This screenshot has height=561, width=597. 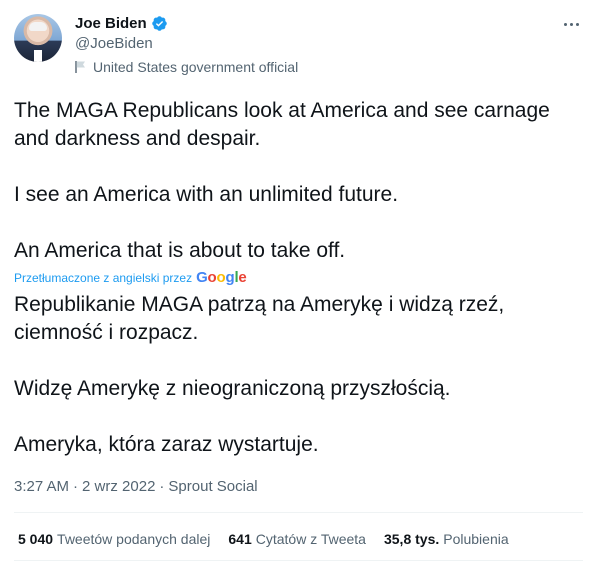 I want to click on retweets-label: Tweetów podanych dalej, so click(x=134, y=539).